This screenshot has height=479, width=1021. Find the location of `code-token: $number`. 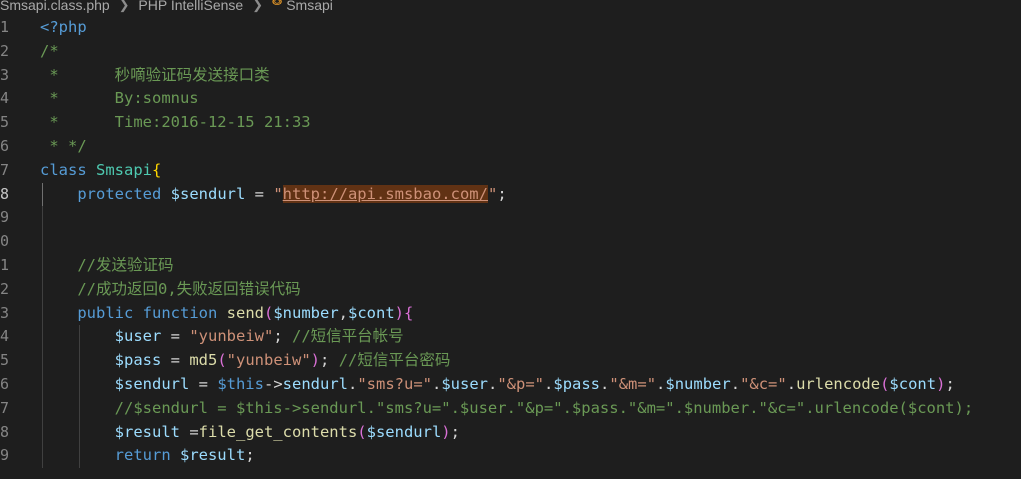

code-token: $number is located at coordinates (306, 312).